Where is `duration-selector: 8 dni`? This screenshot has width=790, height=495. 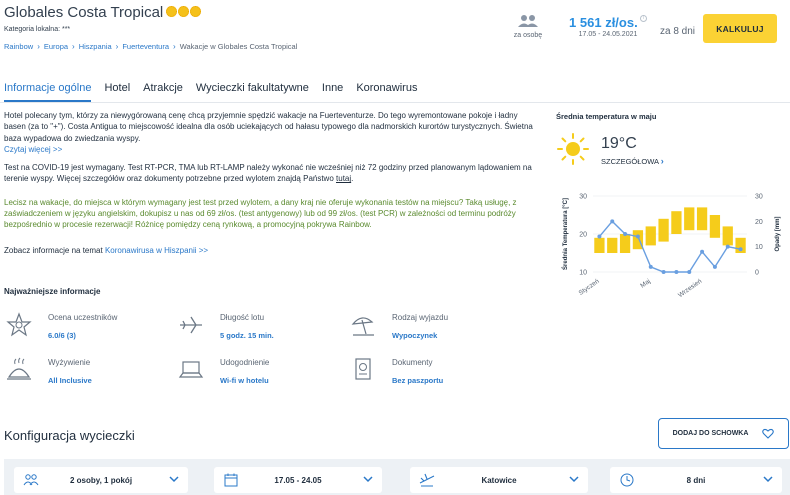
duration-selector: 8 dni is located at coordinates (696, 480).